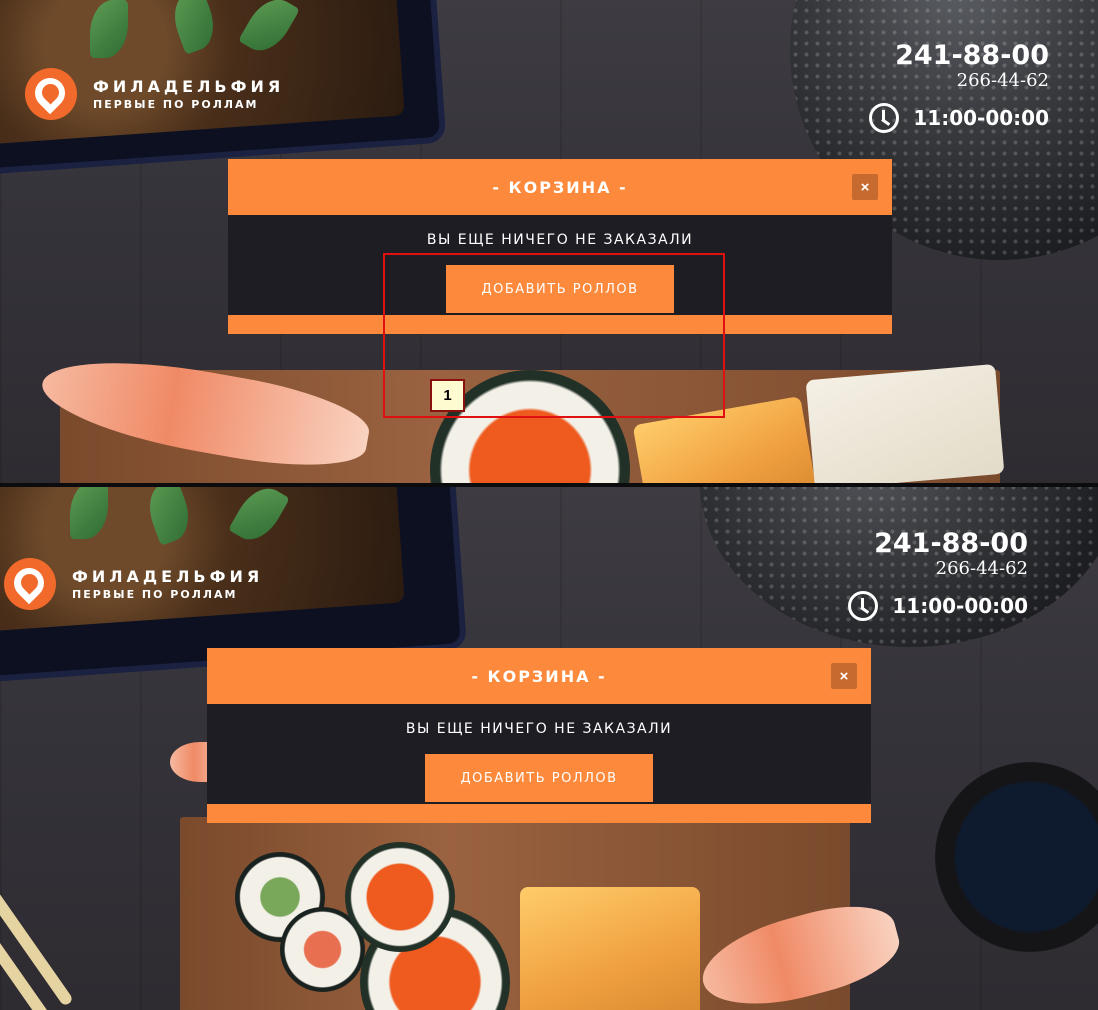 The height and width of the screenshot is (1010, 1098). What do you see at coordinates (539, 813) in the screenshot?
I see `cart-modal-footer` at bounding box center [539, 813].